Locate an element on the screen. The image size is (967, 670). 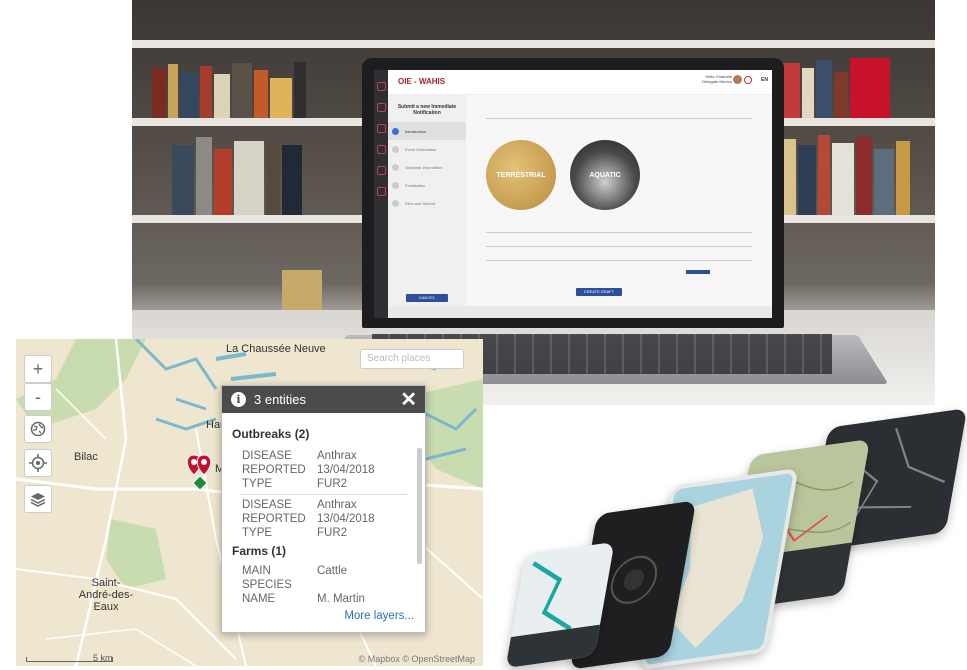
shelf-board is located at coordinates (533, 44).